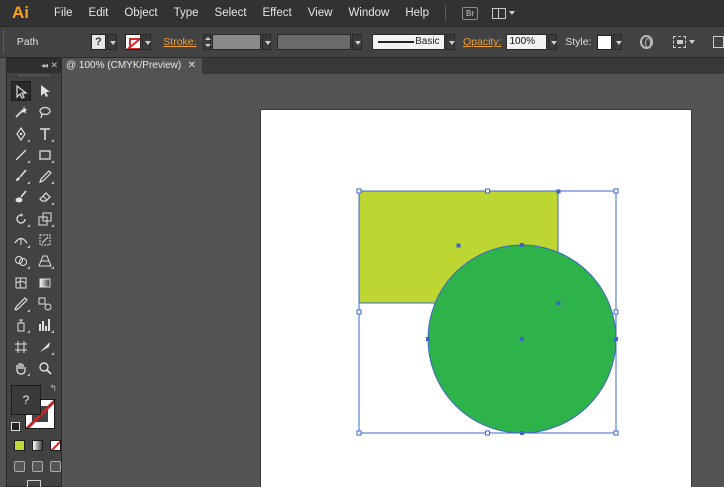 The width and height of the screenshot is (724, 487). What do you see at coordinates (21, 325) in the screenshot?
I see `symbol-sprayer-tool-icon` at bounding box center [21, 325].